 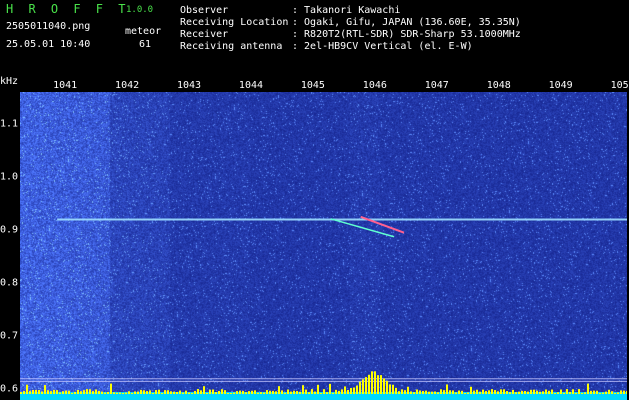 I want to click on meteor-label: meteor, so click(x=143, y=31).